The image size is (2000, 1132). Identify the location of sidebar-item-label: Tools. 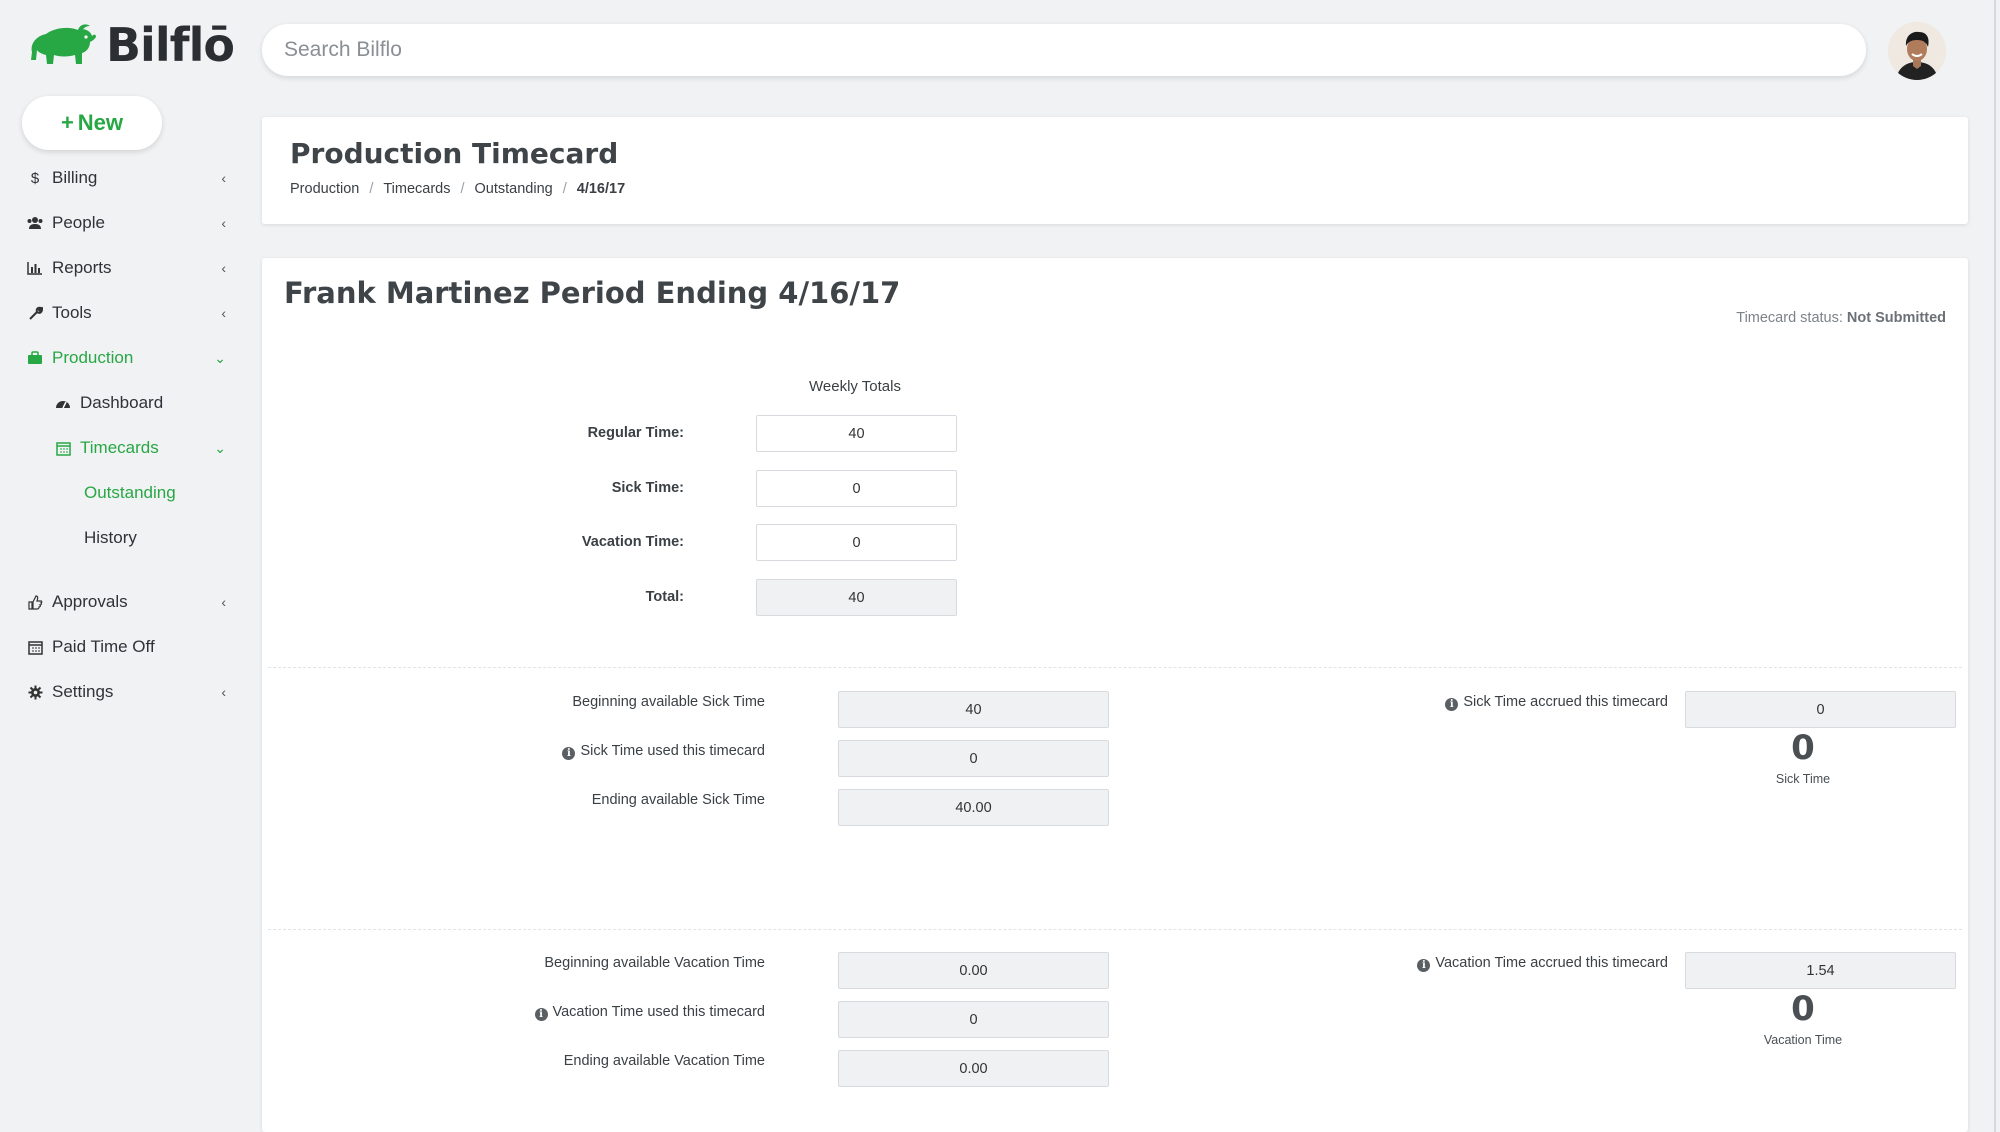
(72, 312).